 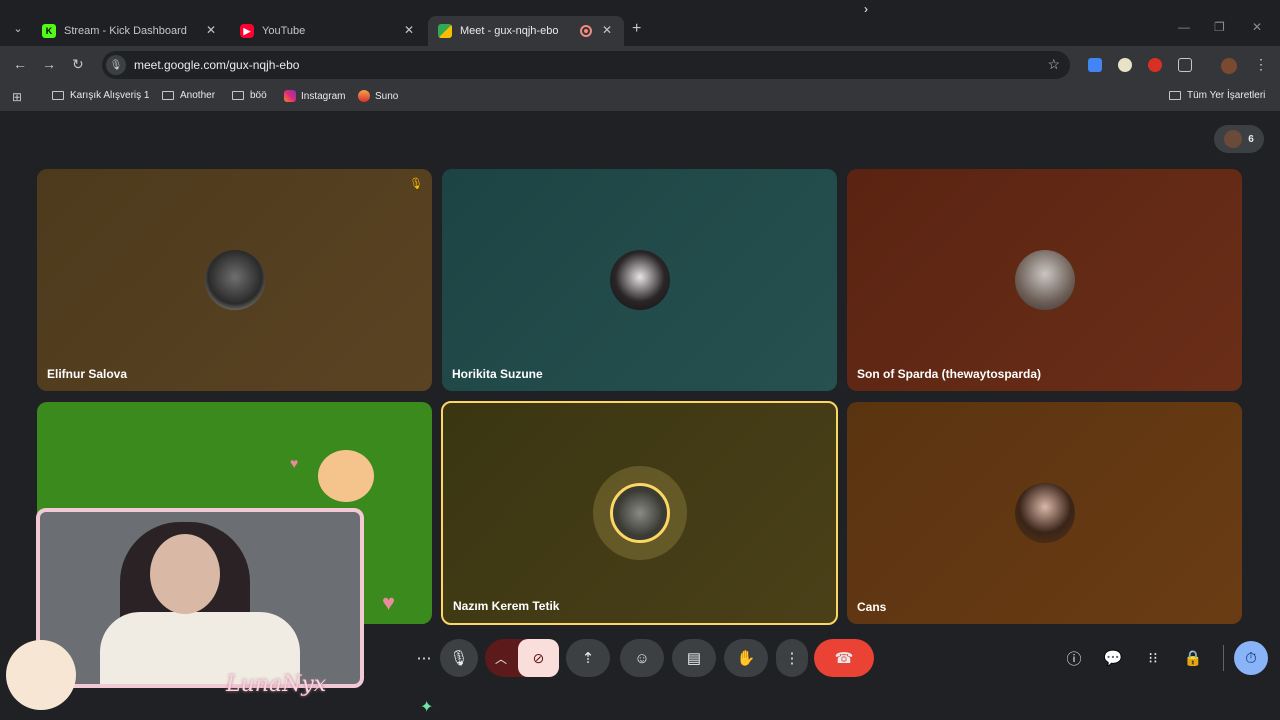 What do you see at coordinates (116, 65) in the screenshot?
I see `microphone-permission-icon: 🎙` at bounding box center [116, 65].